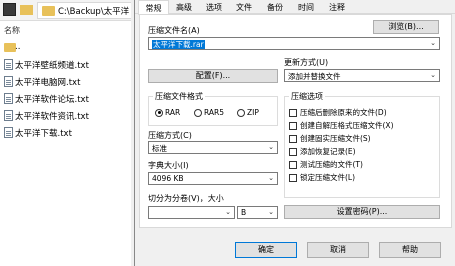 The image size is (455, 266). What do you see at coordinates (168, 165) in the screenshot?
I see `dictionary-size-label: 字典大小(I)` at bounding box center [168, 165].